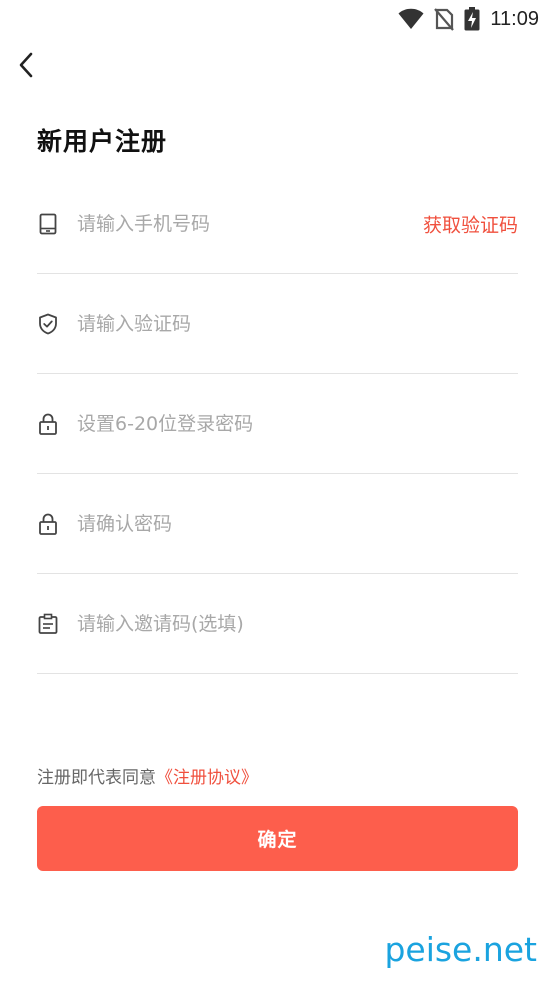 The image size is (553, 983). What do you see at coordinates (472, 19) in the screenshot?
I see `battery-charging-icon` at bounding box center [472, 19].